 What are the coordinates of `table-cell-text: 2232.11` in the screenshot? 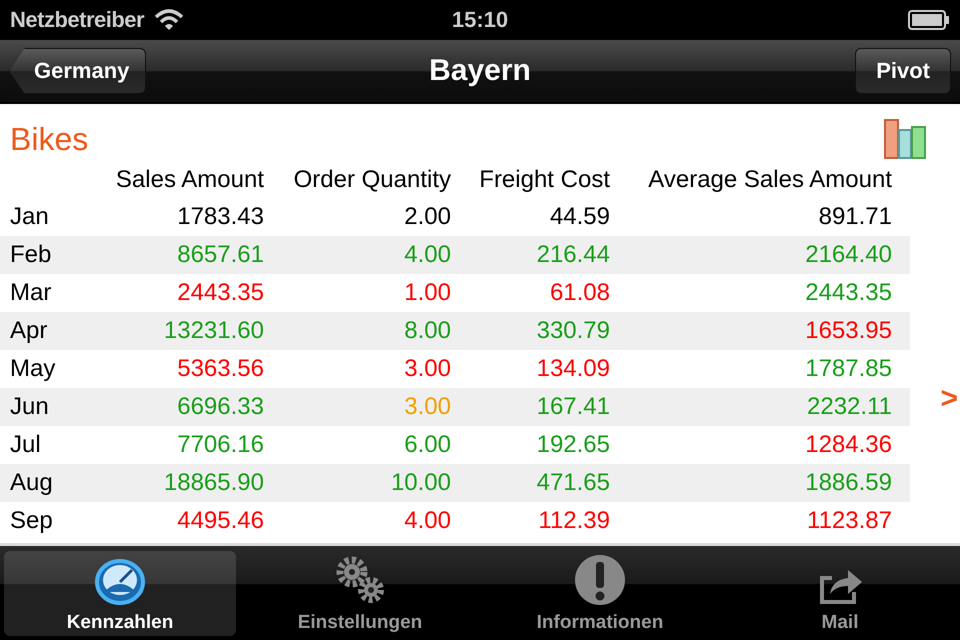 It's located at (849, 407).